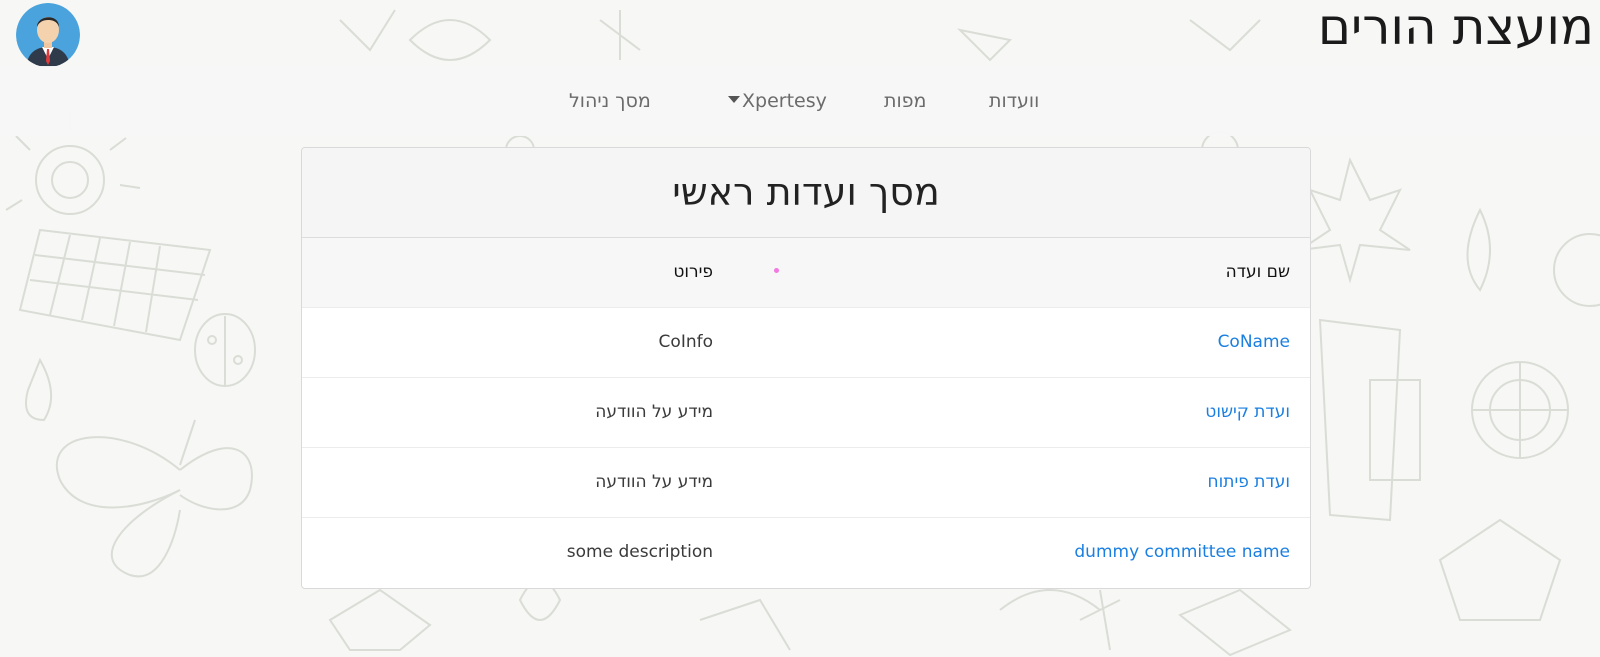 Image resolution: width=1600 pixels, height=657 pixels. Describe the element at coordinates (1254, 342) in the screenshot. I see `committee-name-link: CoName` at that location.